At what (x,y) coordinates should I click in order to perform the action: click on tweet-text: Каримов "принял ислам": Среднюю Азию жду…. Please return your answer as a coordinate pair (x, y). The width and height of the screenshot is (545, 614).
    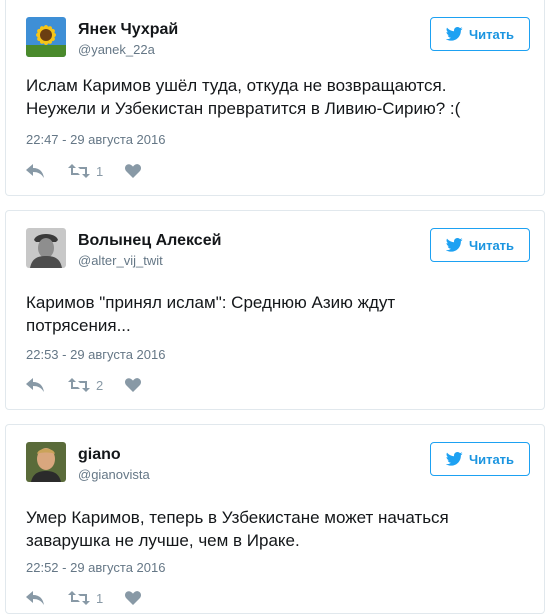
    Looking at the image, I should click on (278, 314).